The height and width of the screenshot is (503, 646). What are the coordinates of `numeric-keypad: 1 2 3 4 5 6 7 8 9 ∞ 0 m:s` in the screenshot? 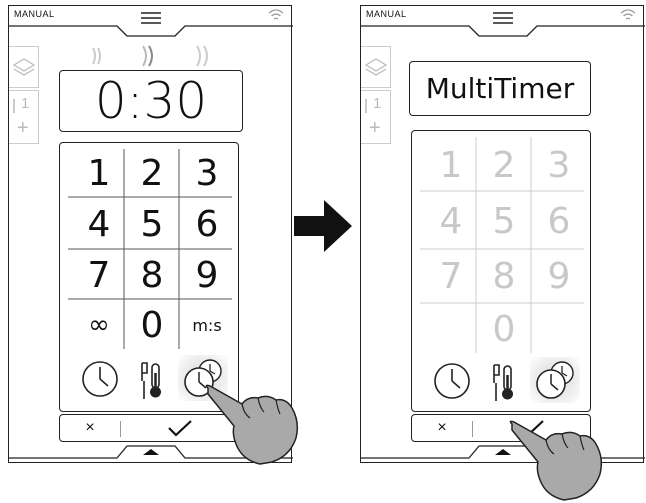 It's located at (149, 277).